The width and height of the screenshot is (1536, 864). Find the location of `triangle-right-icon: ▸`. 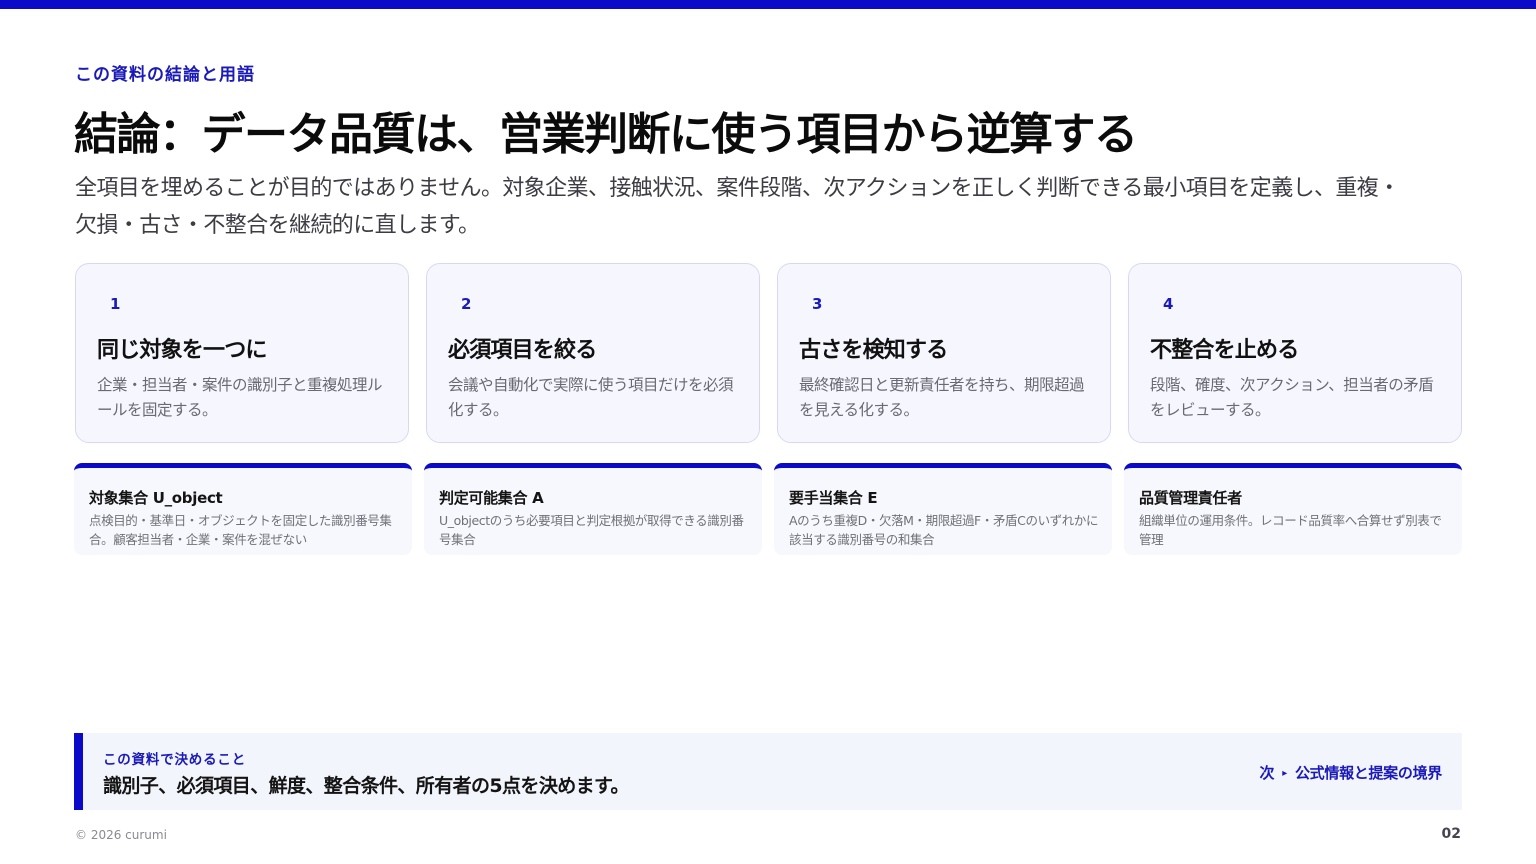

triangle-right-icon: ▸ is located at coordinates (1284, 773).